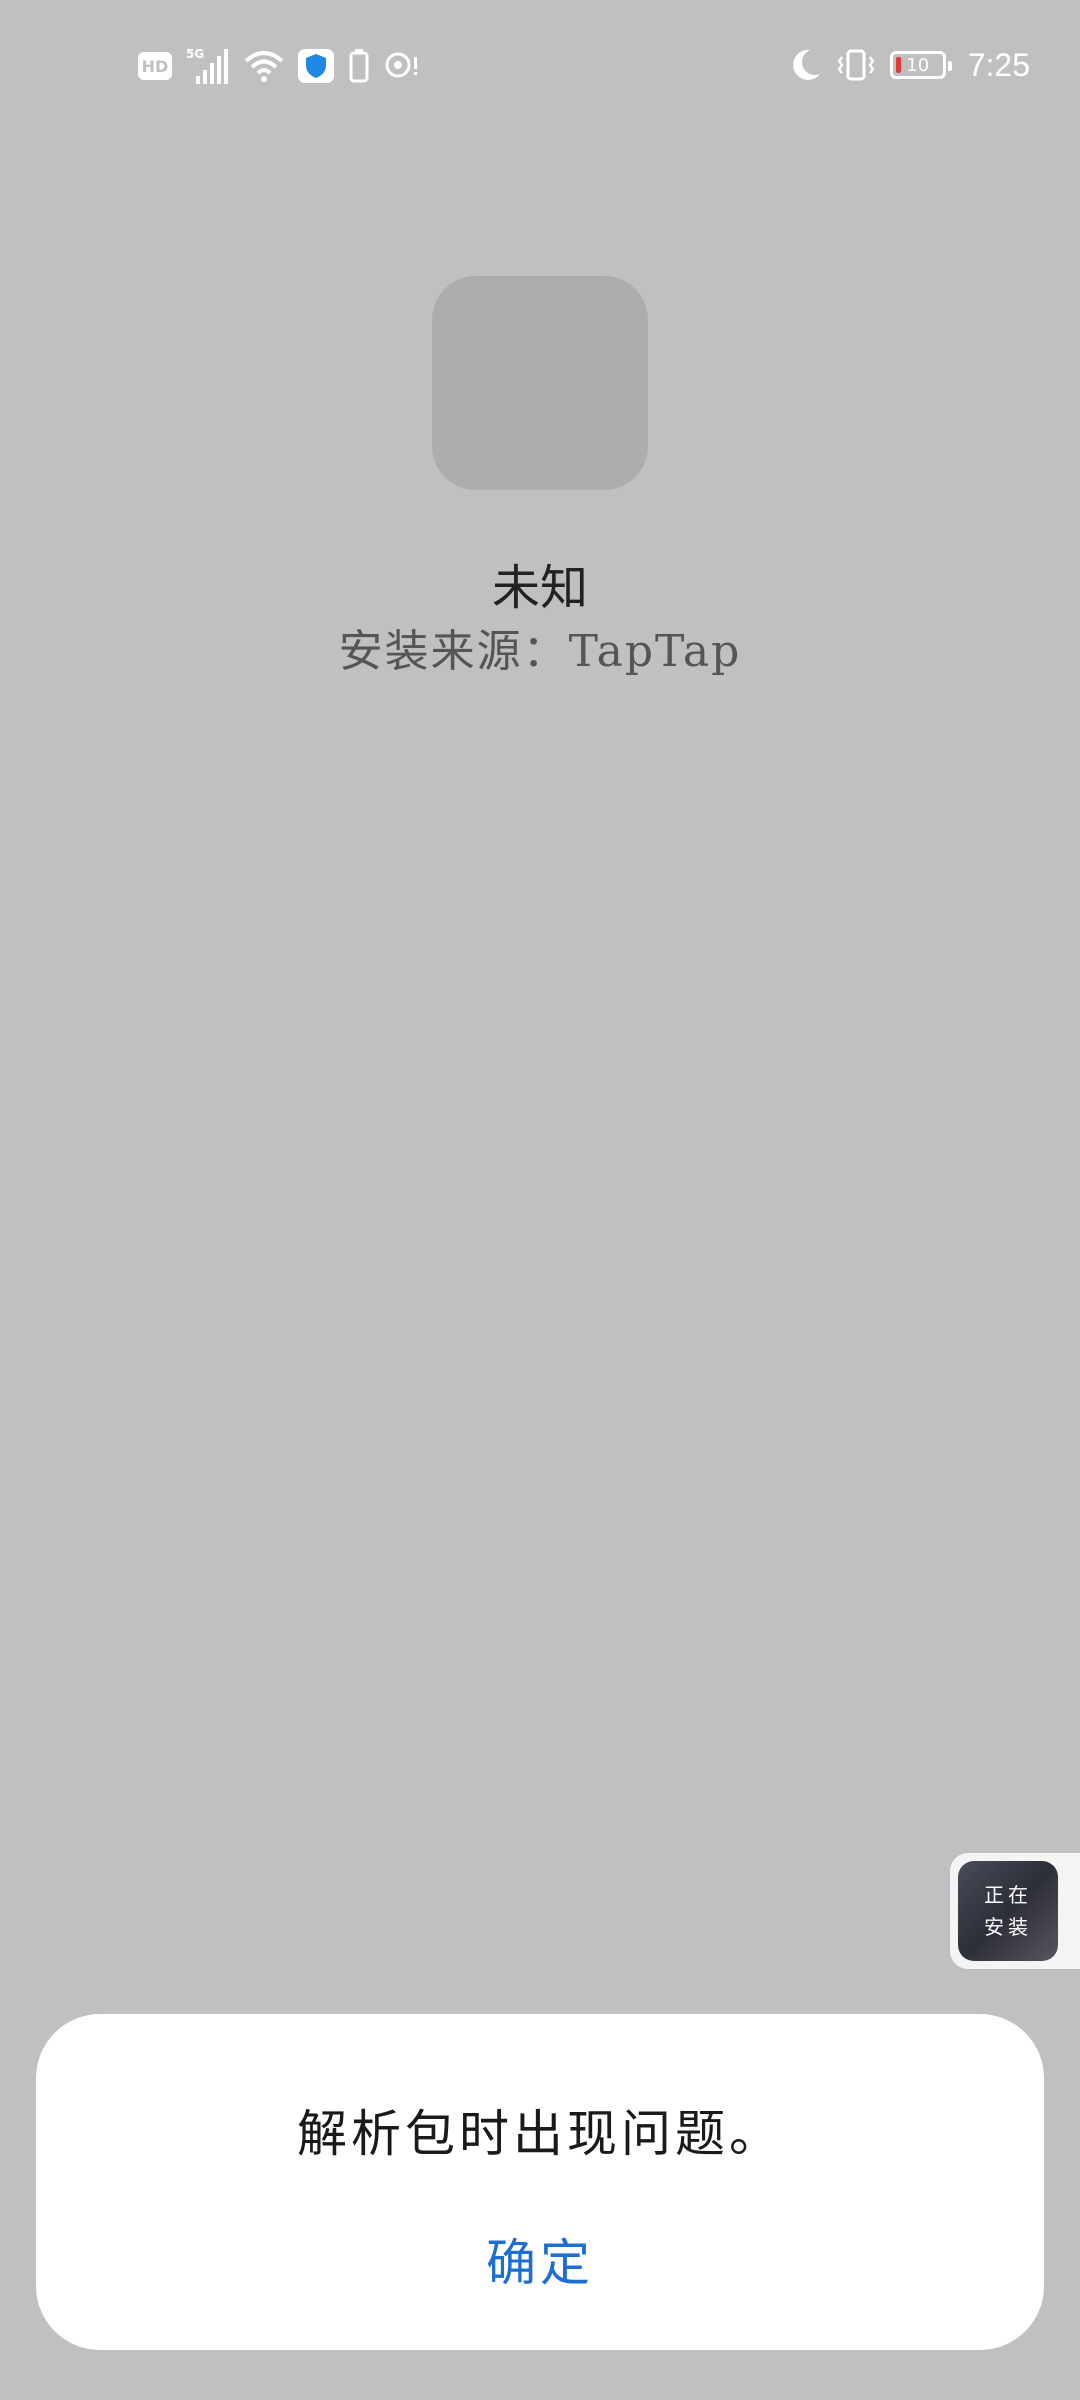  I want to click on installing-badge-line1: 正在, so click(1008, 1895).